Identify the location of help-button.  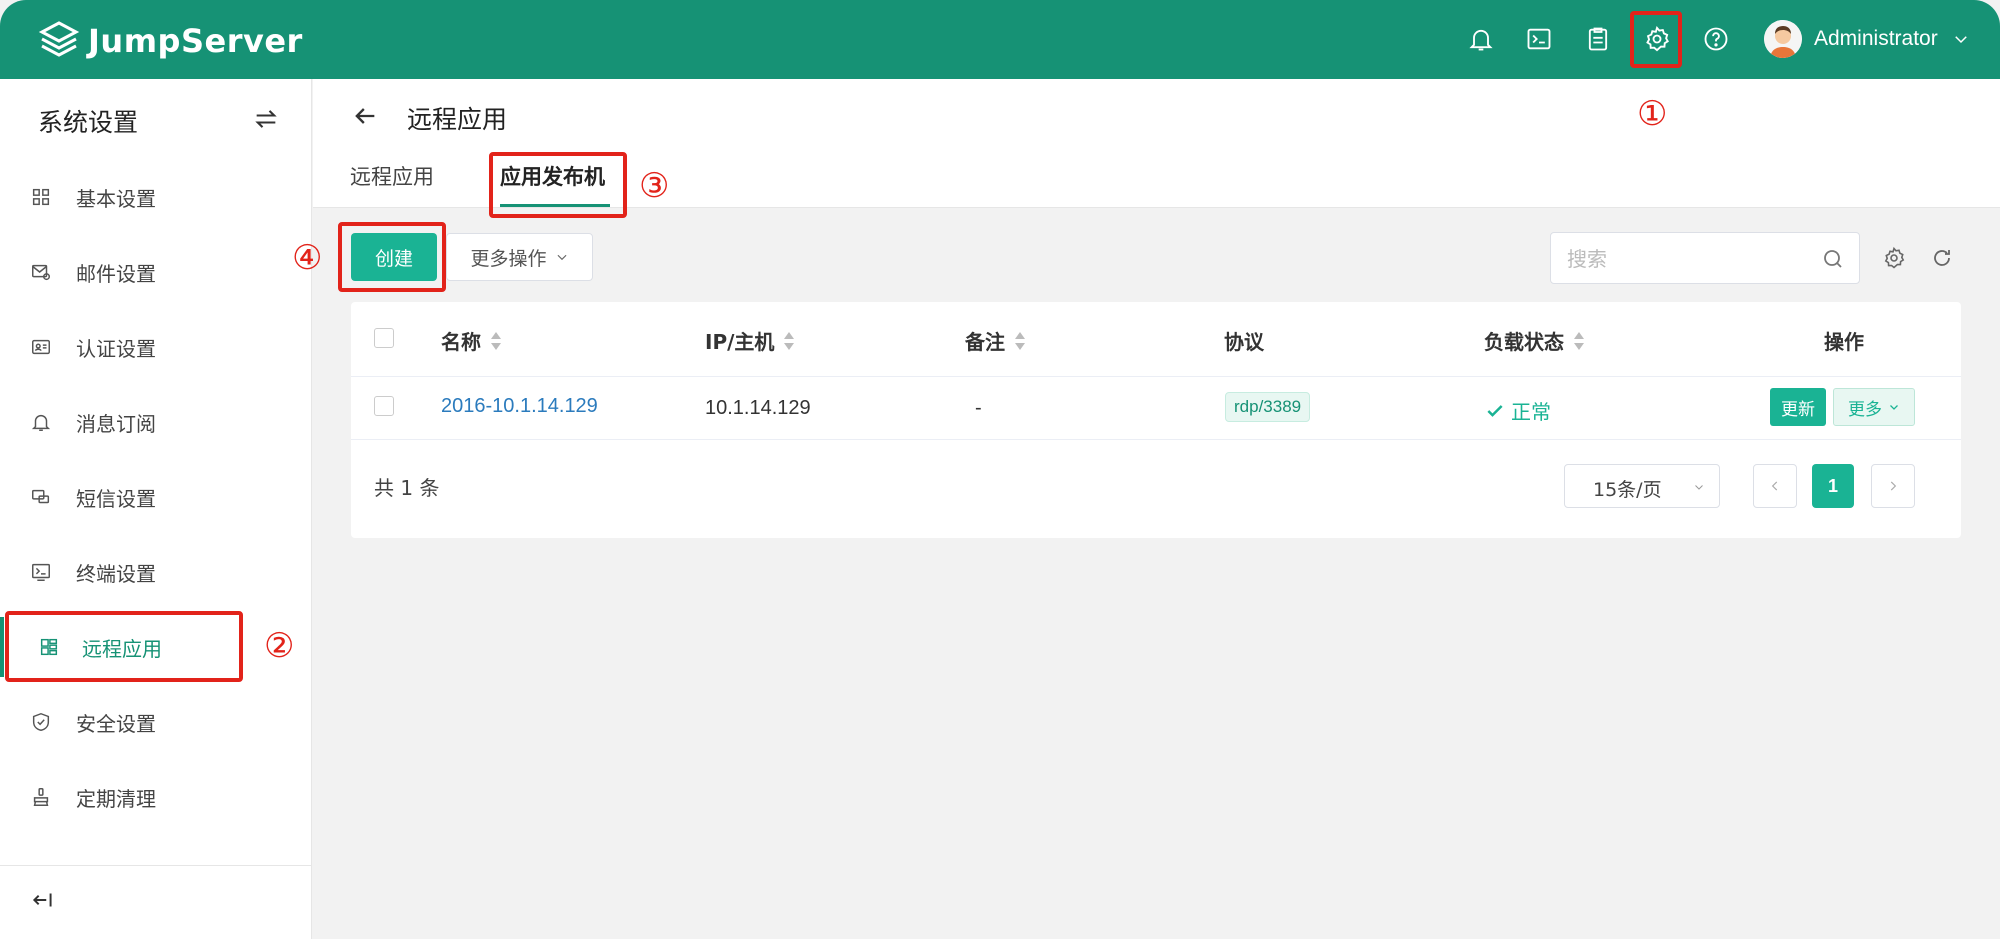
(1716, 39).